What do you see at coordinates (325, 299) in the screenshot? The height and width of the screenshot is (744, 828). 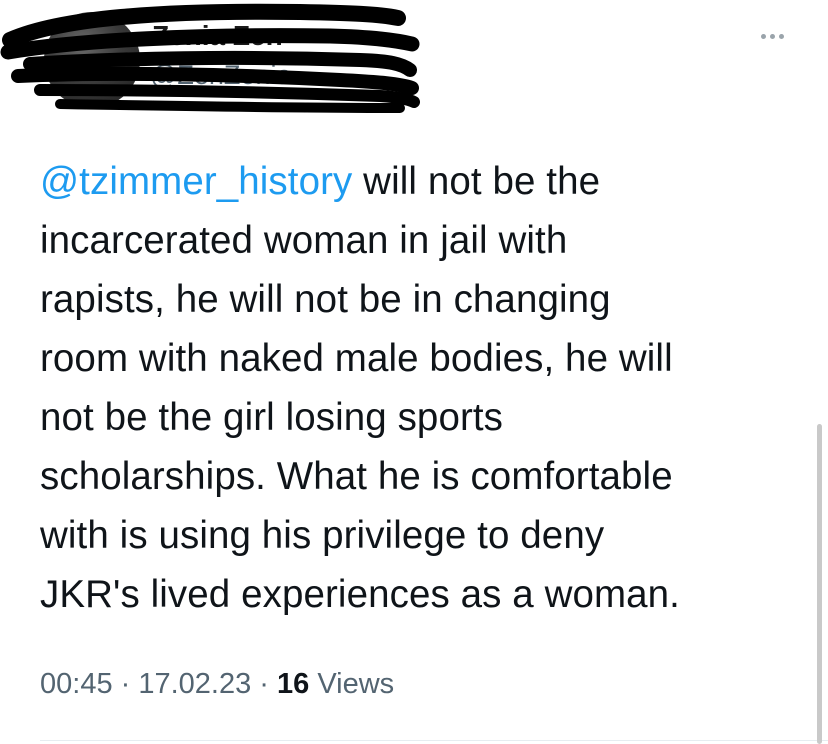 I see `tweet-text-line: rapists, he will not be in changing` at bounding box center [325, 299].